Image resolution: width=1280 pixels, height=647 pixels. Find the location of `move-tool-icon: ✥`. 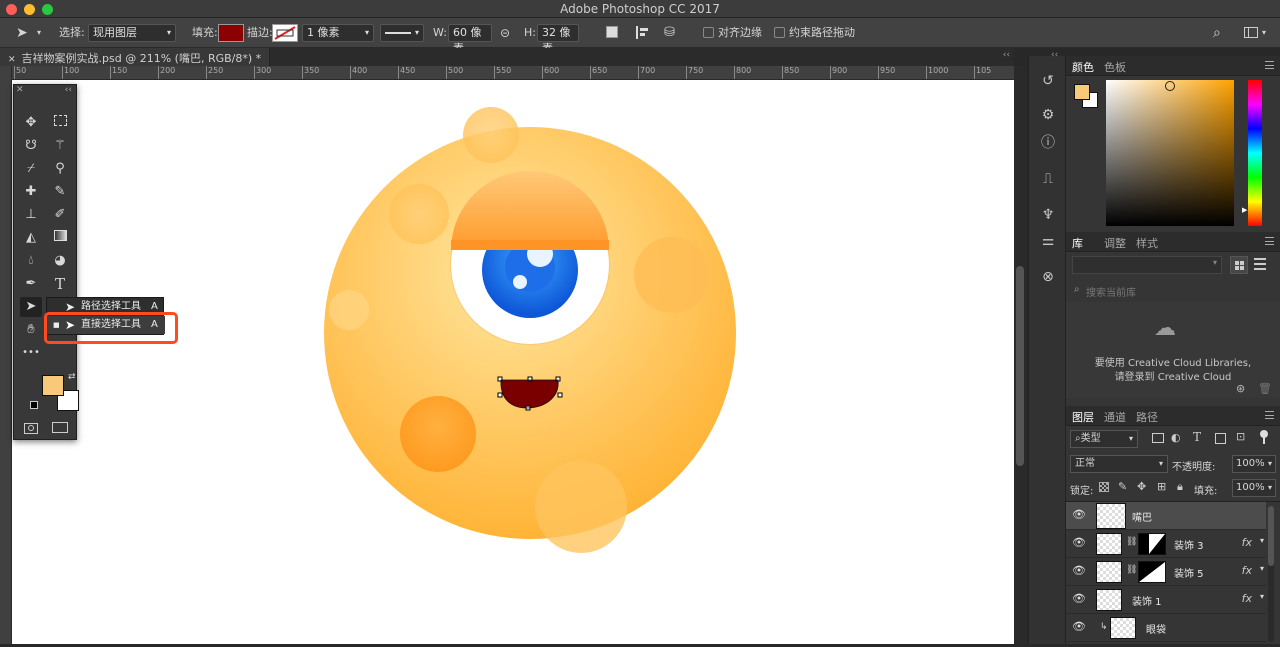

move-tool-icon: ✥ is located at coordinates (31, 123).